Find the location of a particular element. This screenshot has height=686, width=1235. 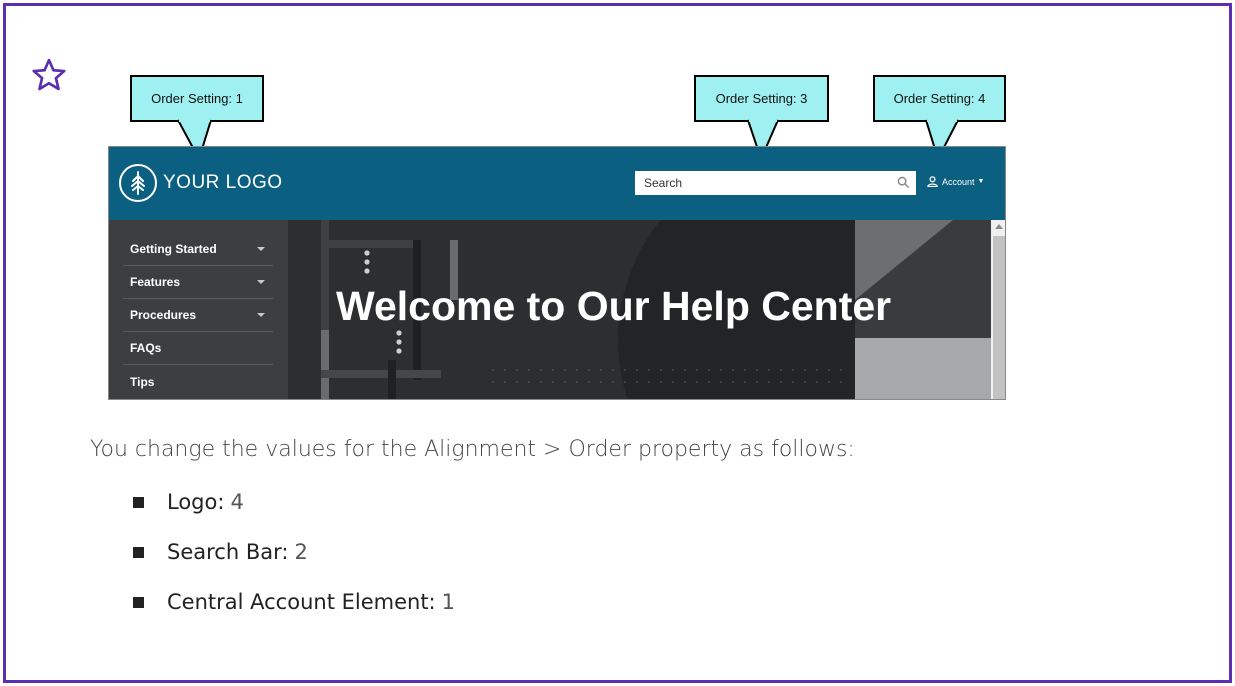

logo-tree-icon is located at coordinates (138, 183).